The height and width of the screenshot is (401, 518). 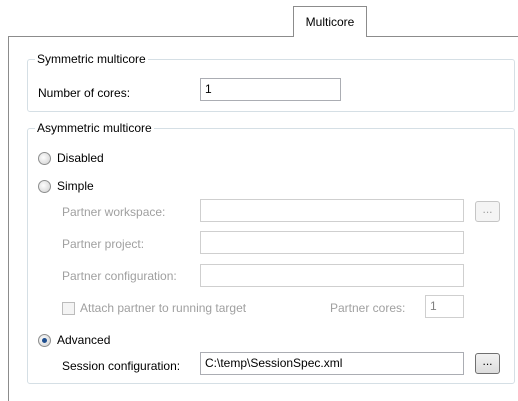 What do you see at coordinates (80, 158) in the screenshot?
I see `mode-disabled-label: Disabled` at bounding box center [80, 158].